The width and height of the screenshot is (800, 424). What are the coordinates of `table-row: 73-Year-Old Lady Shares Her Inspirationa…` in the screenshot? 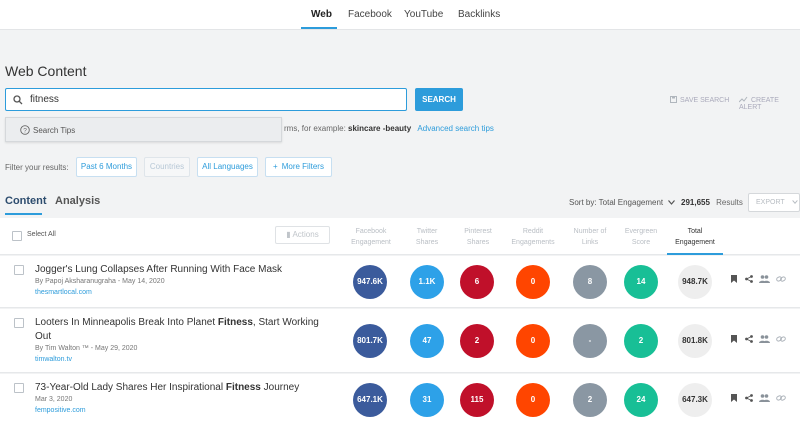 It's located at (400, 399).